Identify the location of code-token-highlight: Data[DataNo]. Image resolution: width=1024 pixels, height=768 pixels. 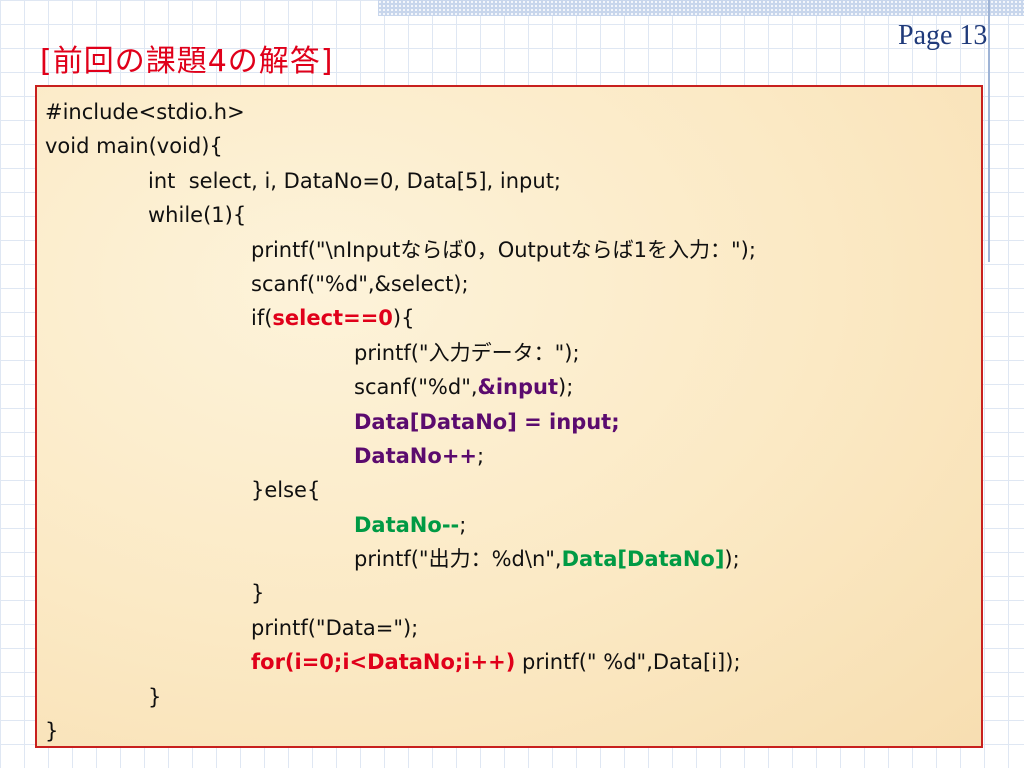
(643, 559).